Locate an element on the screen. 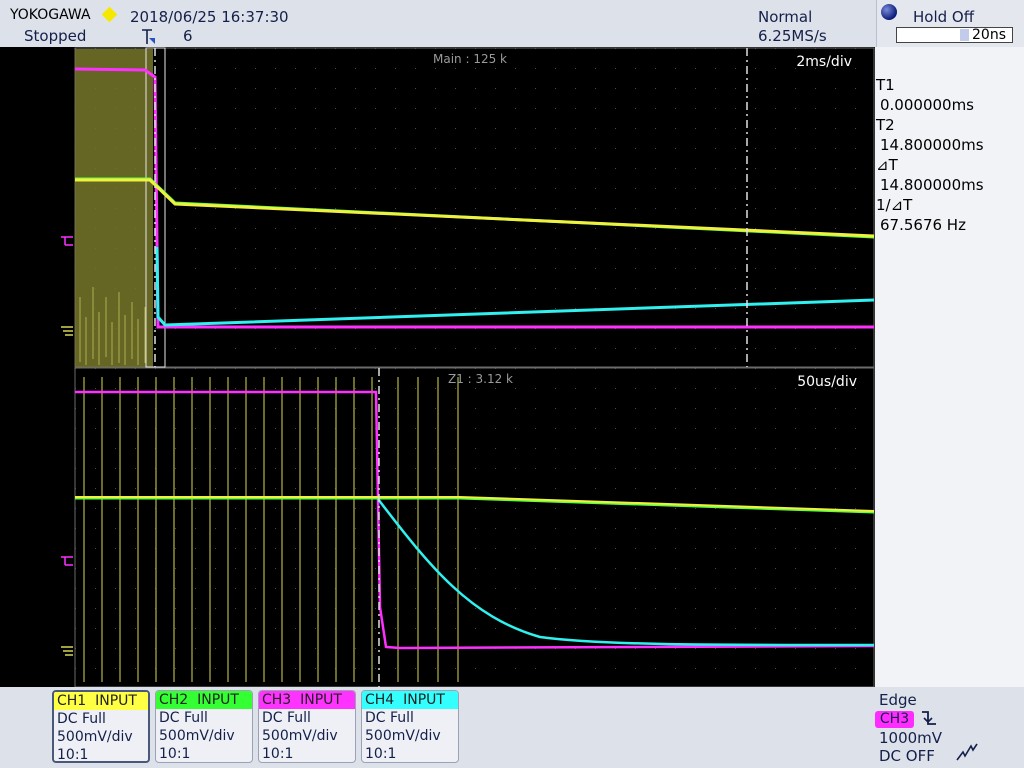 Image resolution: width=1024 pixels, height=768 pixels. ch4-vdiv: 500mV/div is located at coordinates (403, 736).